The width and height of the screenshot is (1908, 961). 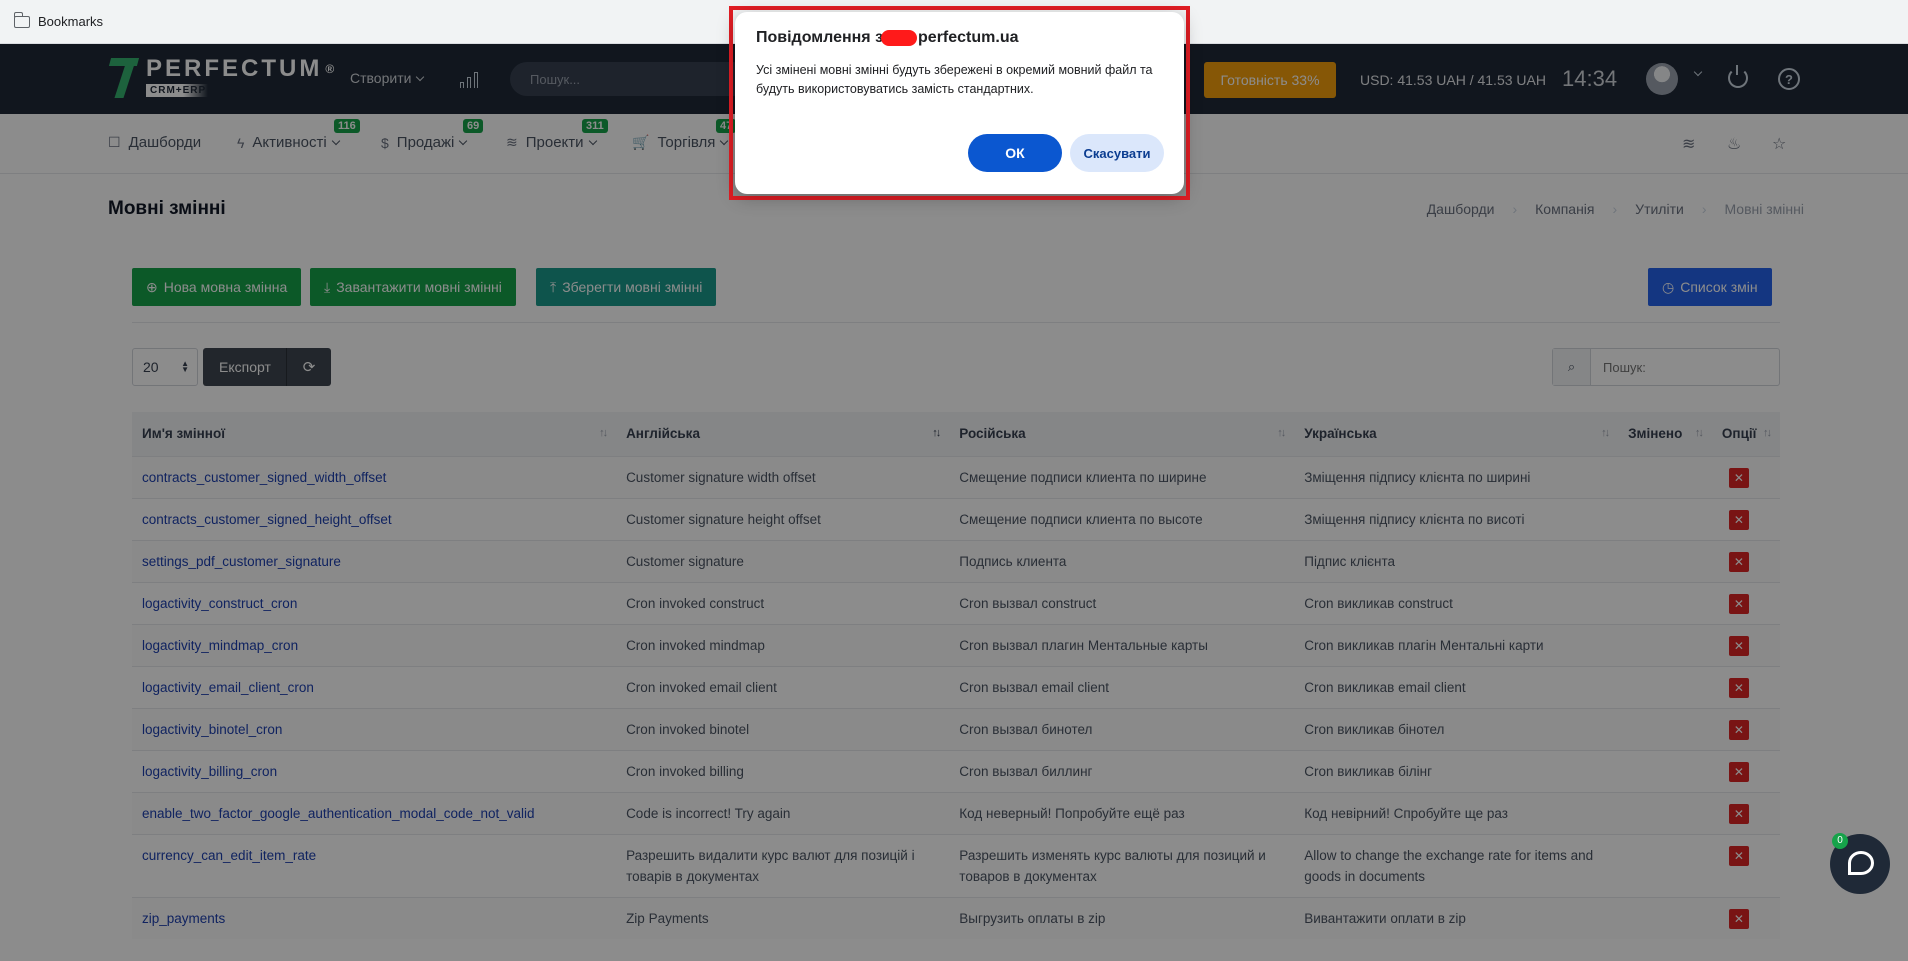 I want to click on cancel-button: Скасувати, so click(x=1117, y=153).